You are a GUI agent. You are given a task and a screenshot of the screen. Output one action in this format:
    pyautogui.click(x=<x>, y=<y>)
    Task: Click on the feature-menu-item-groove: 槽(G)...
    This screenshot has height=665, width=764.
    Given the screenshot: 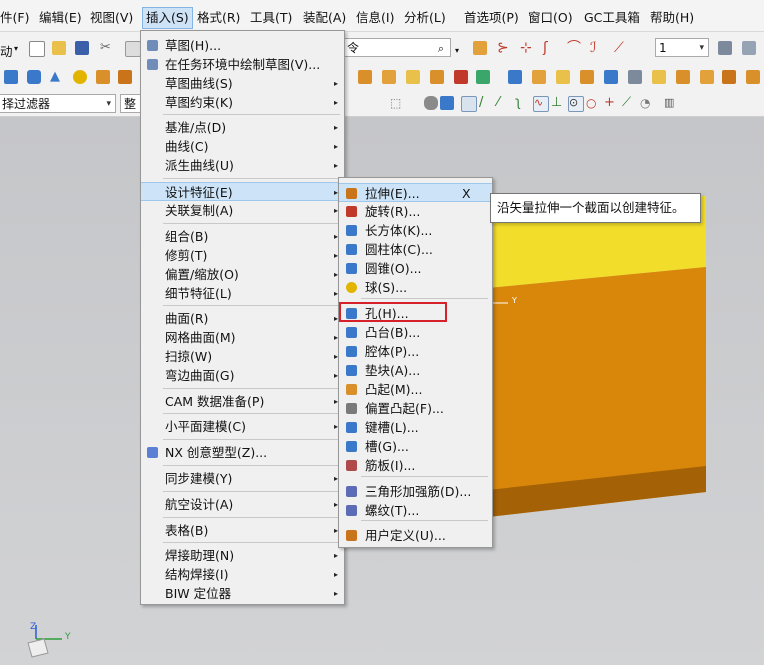 What is the action you would take?
    pyautogui.click(x=415, y=446)
    